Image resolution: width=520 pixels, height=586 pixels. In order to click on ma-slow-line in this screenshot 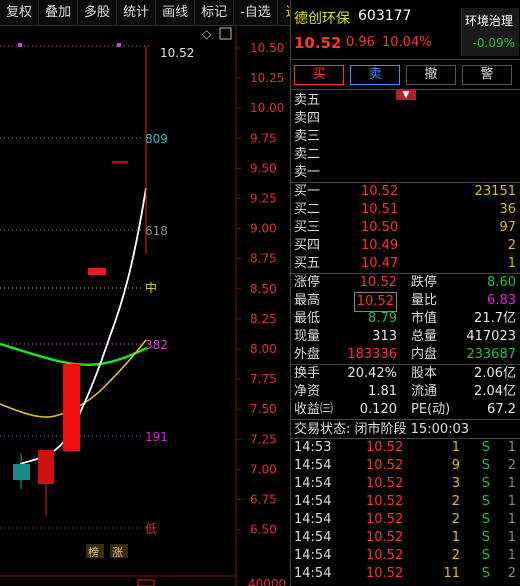, I will do `click(74, 354)`.